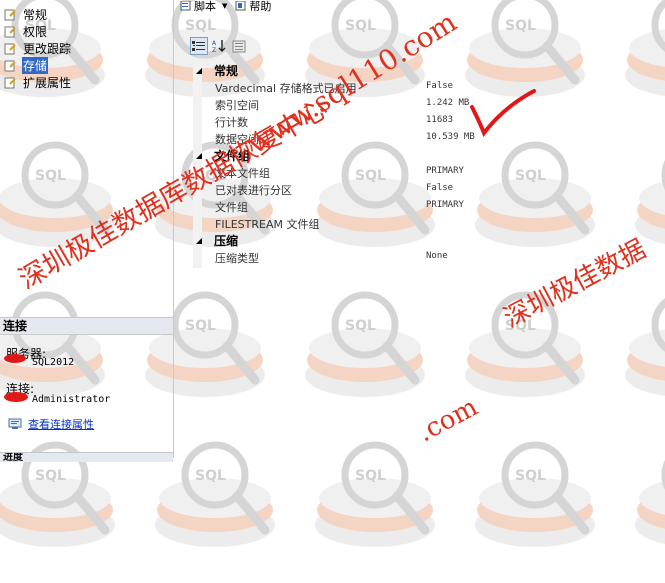 The width and height of the screenshot is (665, 583). I want to click on dialog-toolbar: 脚本 ▼ 帮助, so click(419, 7).